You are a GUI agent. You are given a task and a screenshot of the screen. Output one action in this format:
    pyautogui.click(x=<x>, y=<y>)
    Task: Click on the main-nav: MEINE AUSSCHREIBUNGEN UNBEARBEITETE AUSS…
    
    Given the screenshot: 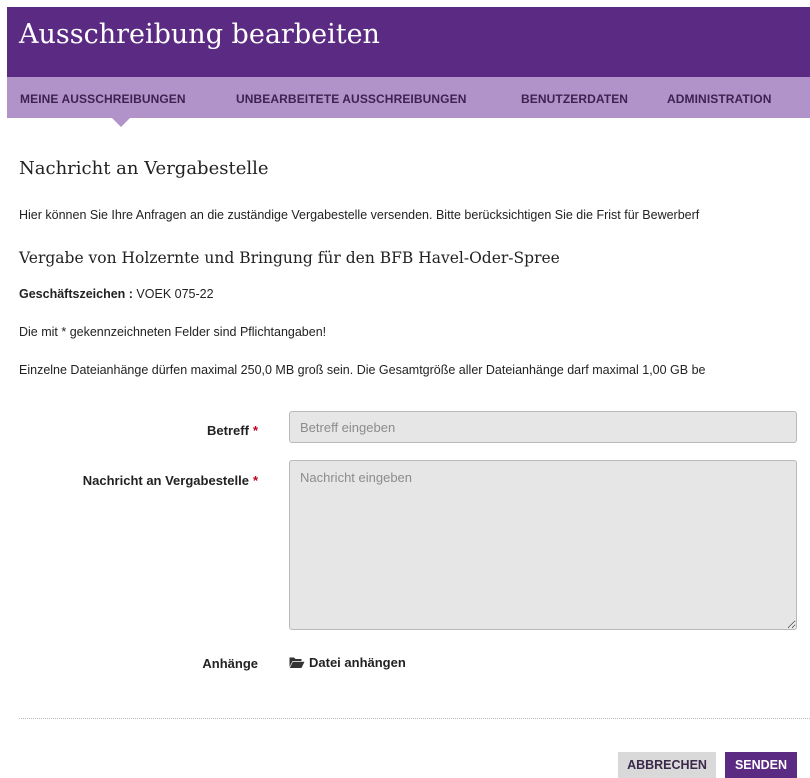 What is the action you would take?
    pyautogui.click(x=408, y=97)
    